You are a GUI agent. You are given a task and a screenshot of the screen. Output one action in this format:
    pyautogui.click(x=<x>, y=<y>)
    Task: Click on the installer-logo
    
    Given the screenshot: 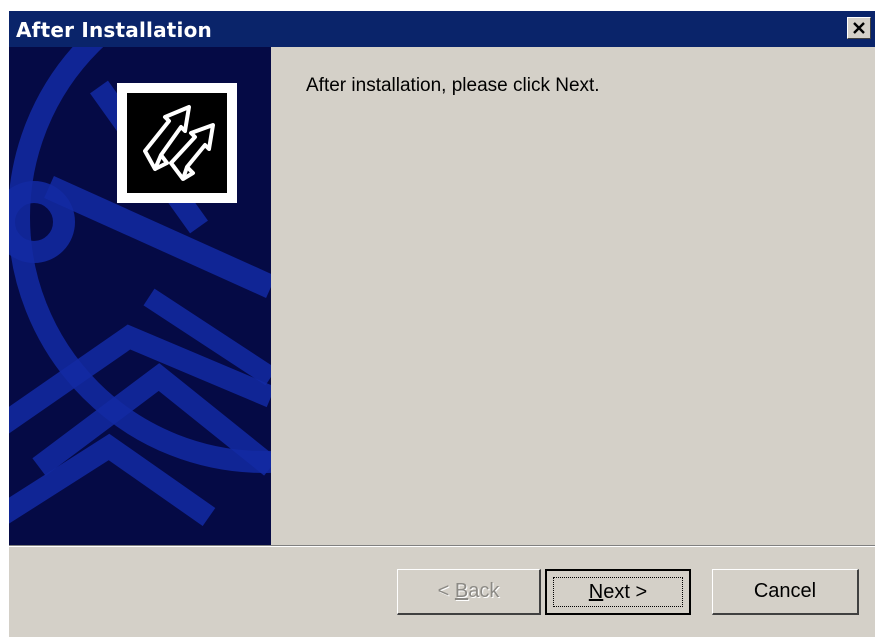 What is the action you would take?
    pyautogui.click(x=177, y=143)
    